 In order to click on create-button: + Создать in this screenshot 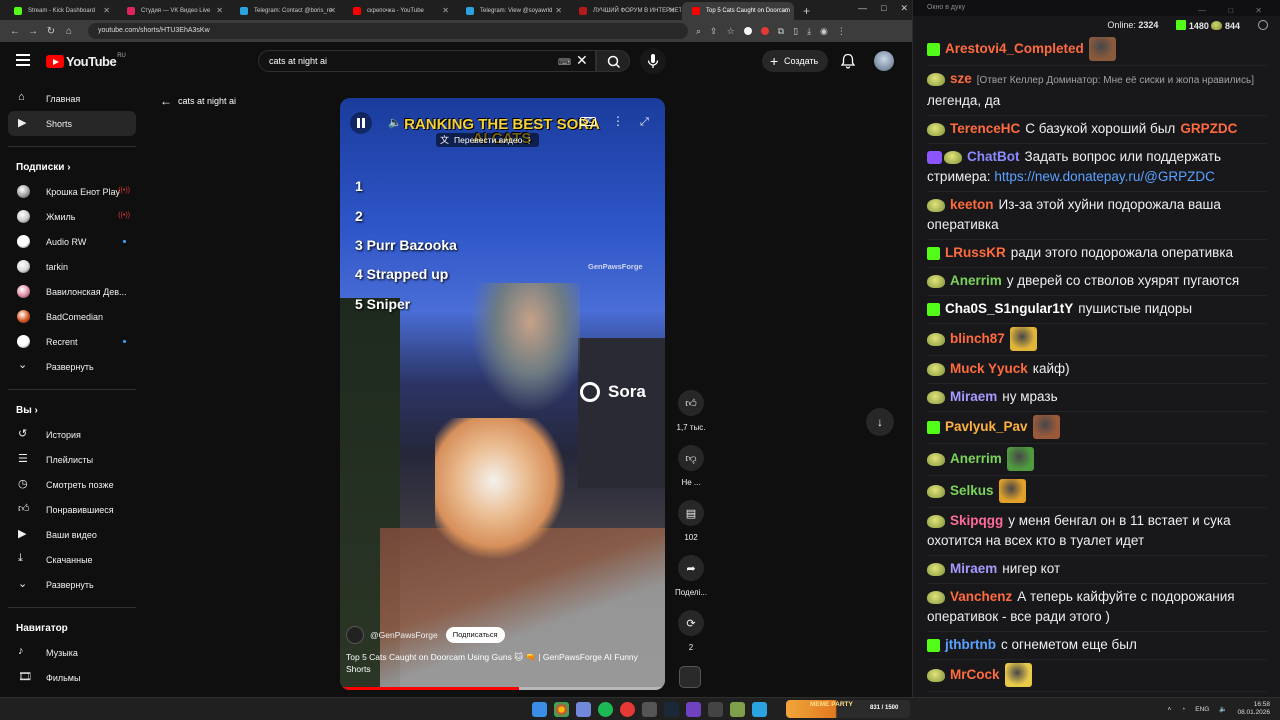, I will do `click(795, 61)`.